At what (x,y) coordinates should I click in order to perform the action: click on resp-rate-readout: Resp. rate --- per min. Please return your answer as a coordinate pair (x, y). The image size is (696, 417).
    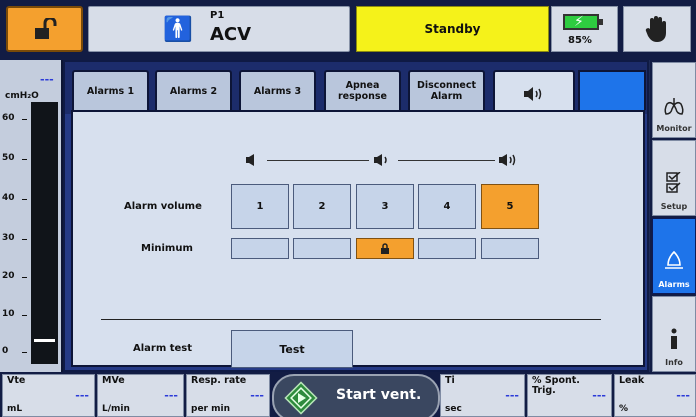
    Looking at the image, I should click on (228, 395).